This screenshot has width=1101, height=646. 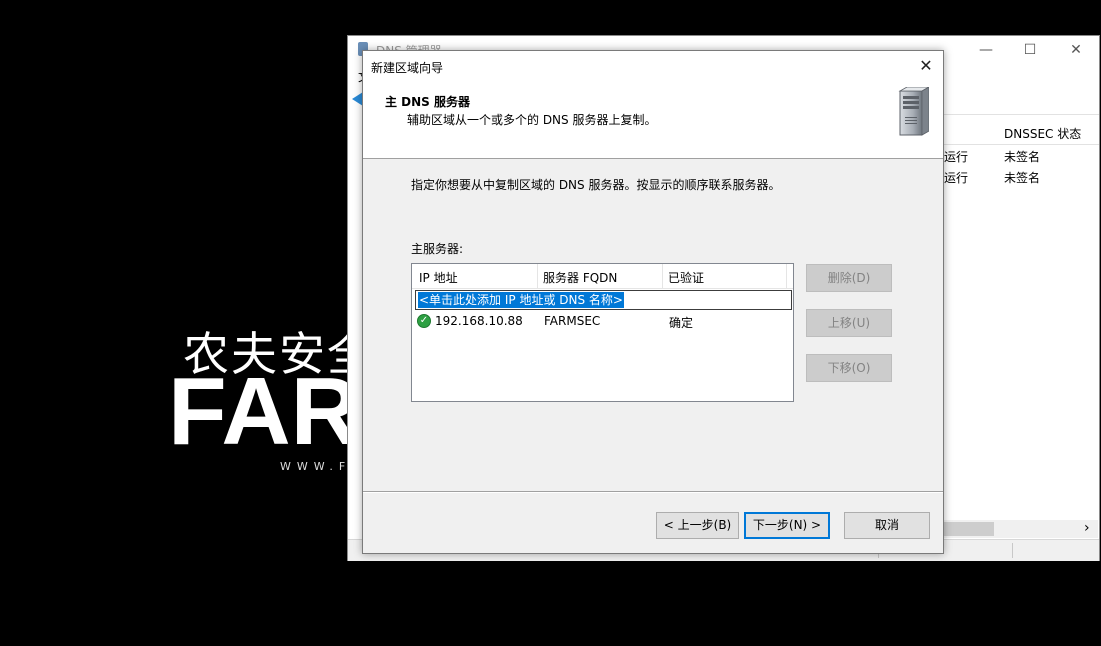 I want to click on maximize-button: ☐, so click(x=1030, y=50).